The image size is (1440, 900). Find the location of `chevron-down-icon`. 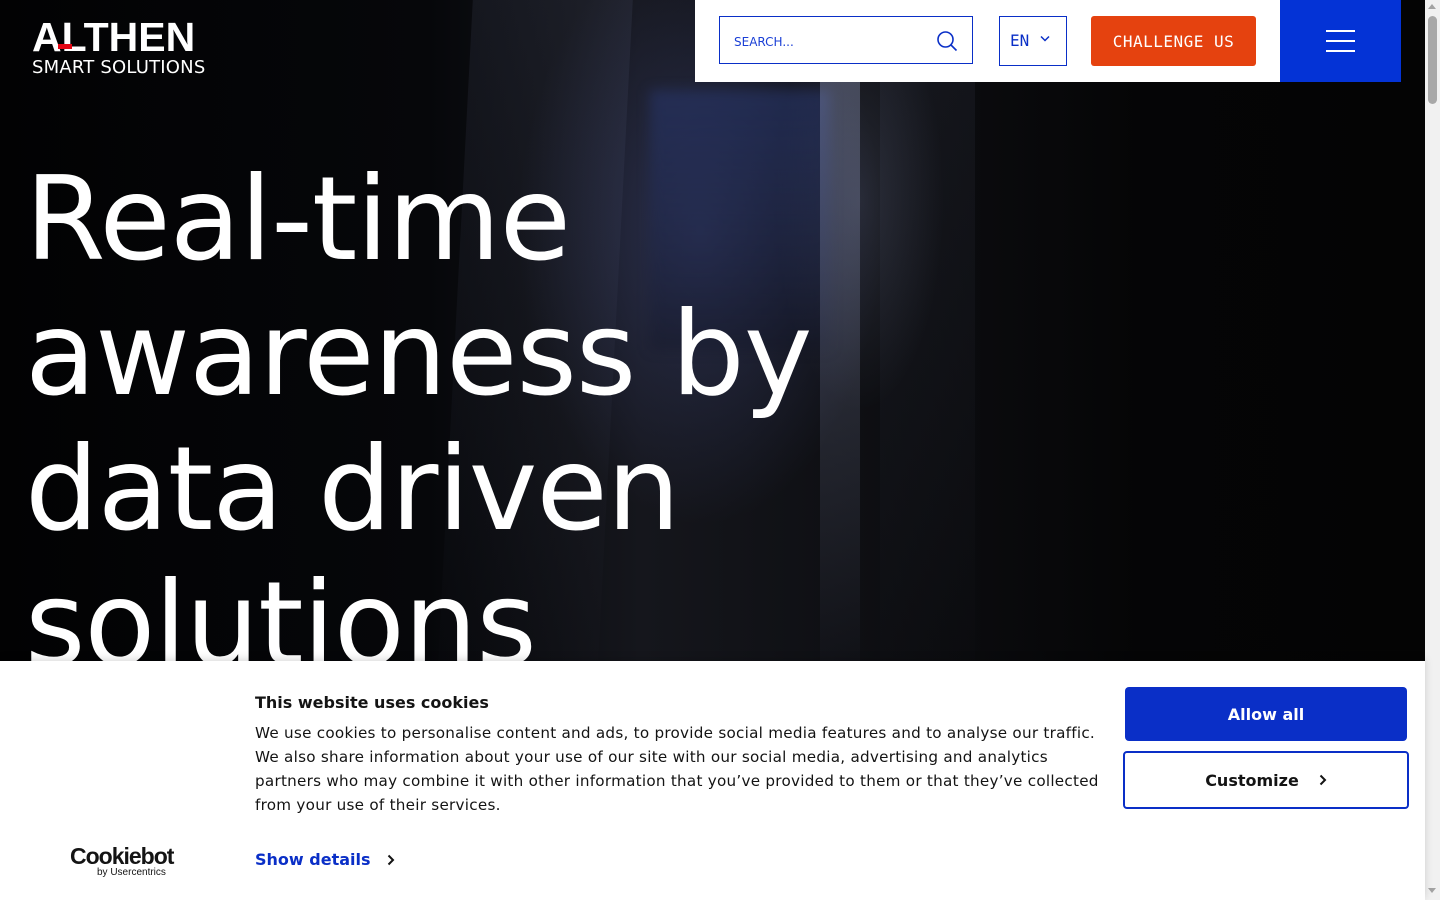

chevron-down-icon is located at coordinates (1045, 38).